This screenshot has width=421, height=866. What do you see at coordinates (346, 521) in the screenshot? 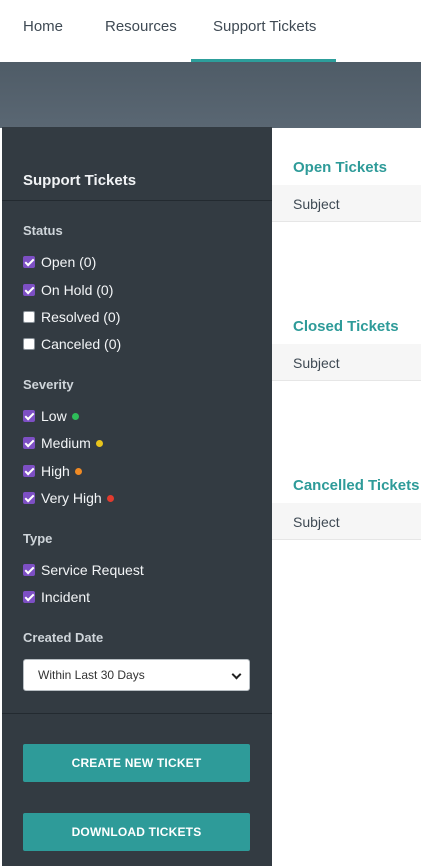
I see `cancelled-tickets-header-row: Subject` at bounding box center [346, 521].